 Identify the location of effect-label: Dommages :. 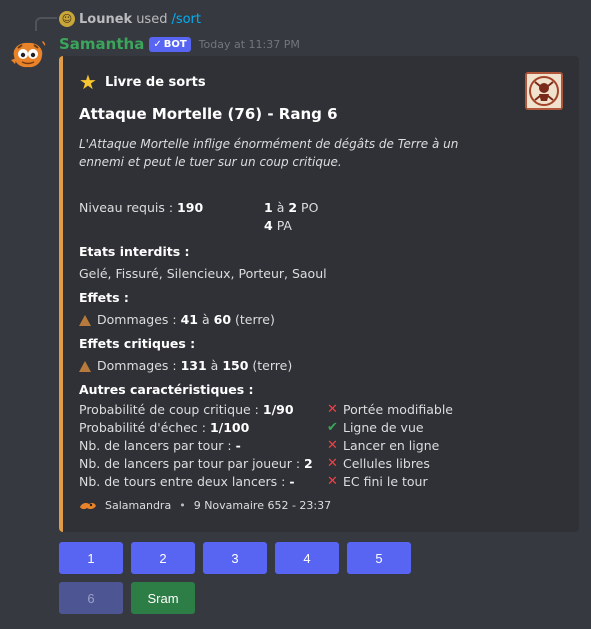
(137, 319).